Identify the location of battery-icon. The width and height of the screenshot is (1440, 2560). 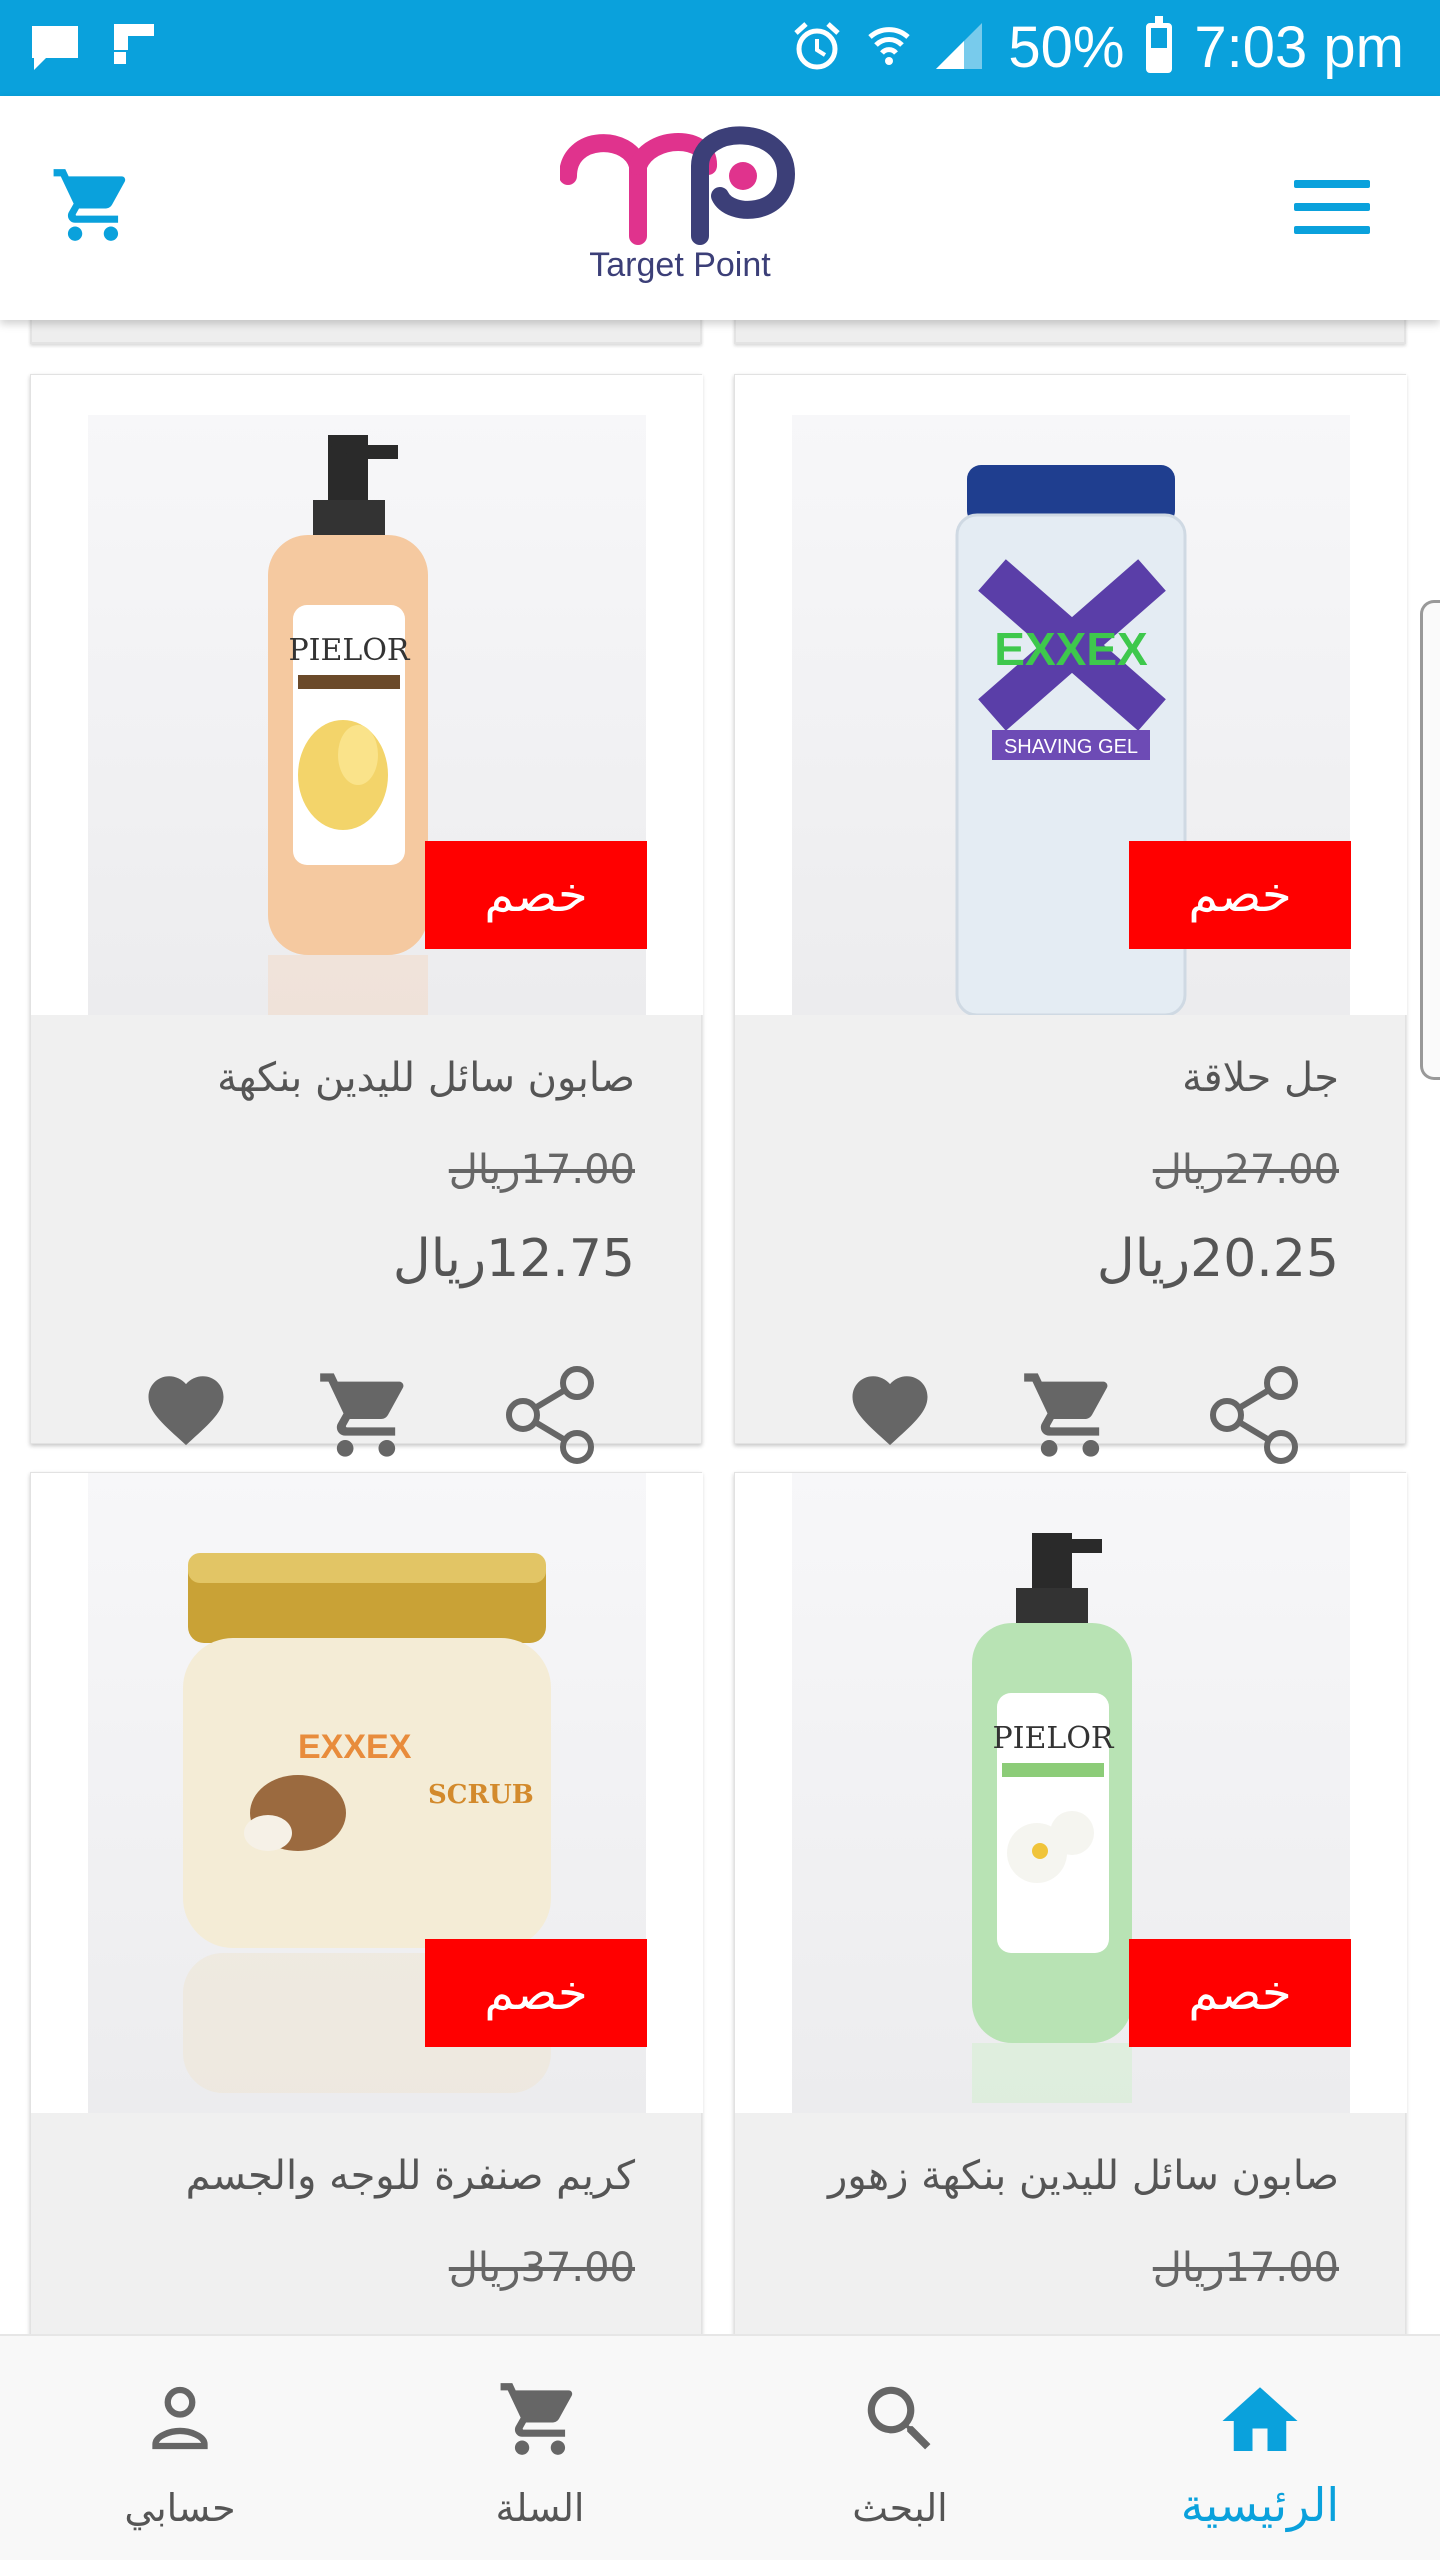
(1159, 44).